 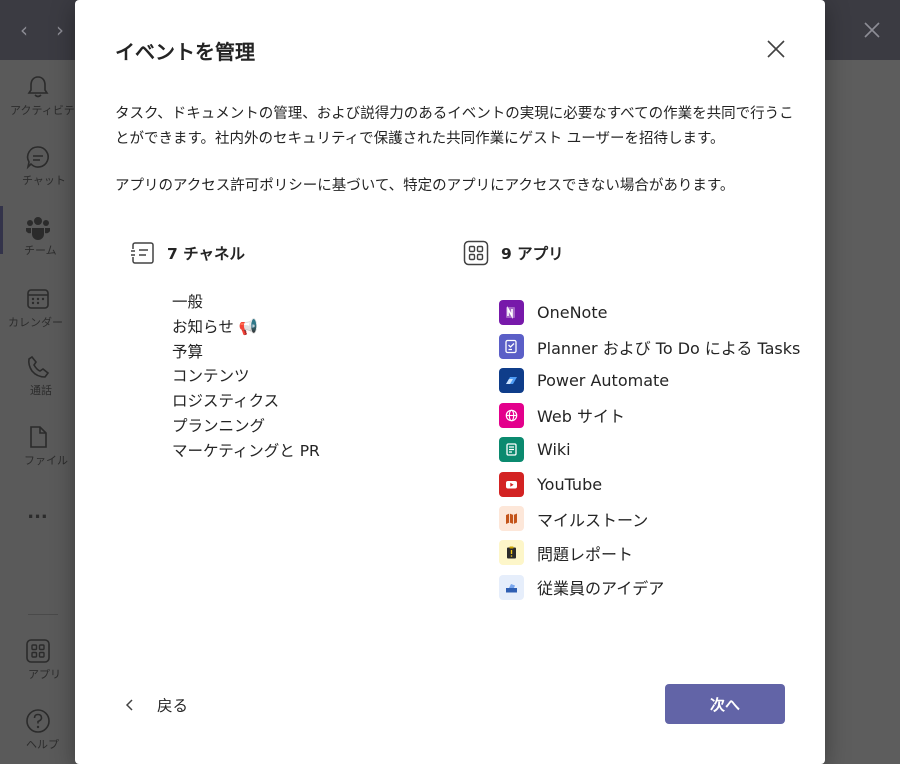 What do you see at coordinates (511, 381) in the screenshot?
I see `power-automate-icon` at bounding box center [511, 381].